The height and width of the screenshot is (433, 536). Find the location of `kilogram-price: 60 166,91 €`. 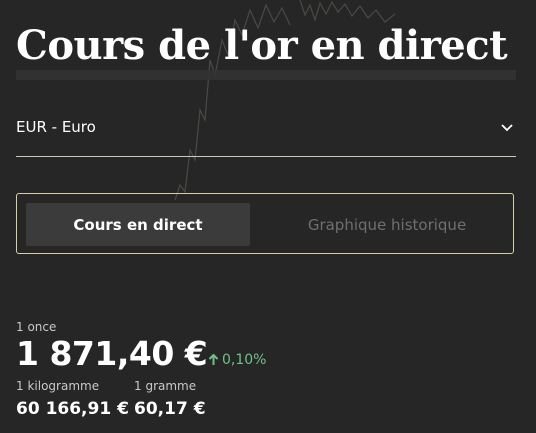

kilogram-price: 60 166,91 € is located at coordinates (72, 409).